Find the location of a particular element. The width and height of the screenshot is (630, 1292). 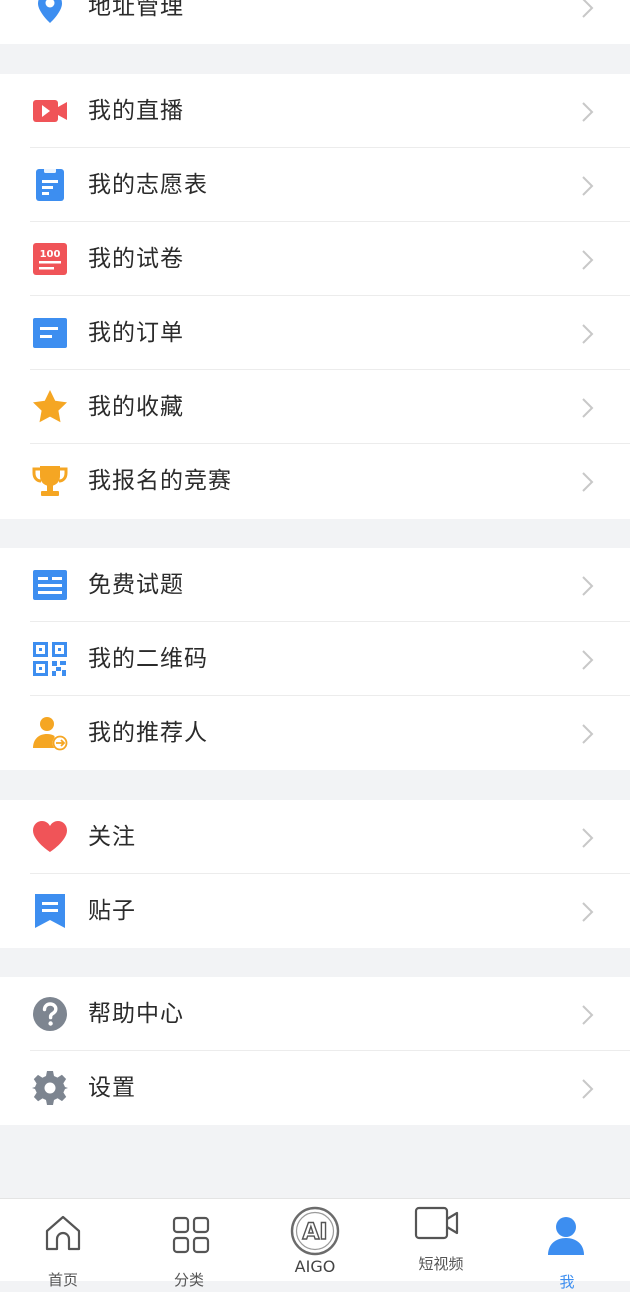

menu-item-address: 地址管理 is located at coordinates (315, 22).